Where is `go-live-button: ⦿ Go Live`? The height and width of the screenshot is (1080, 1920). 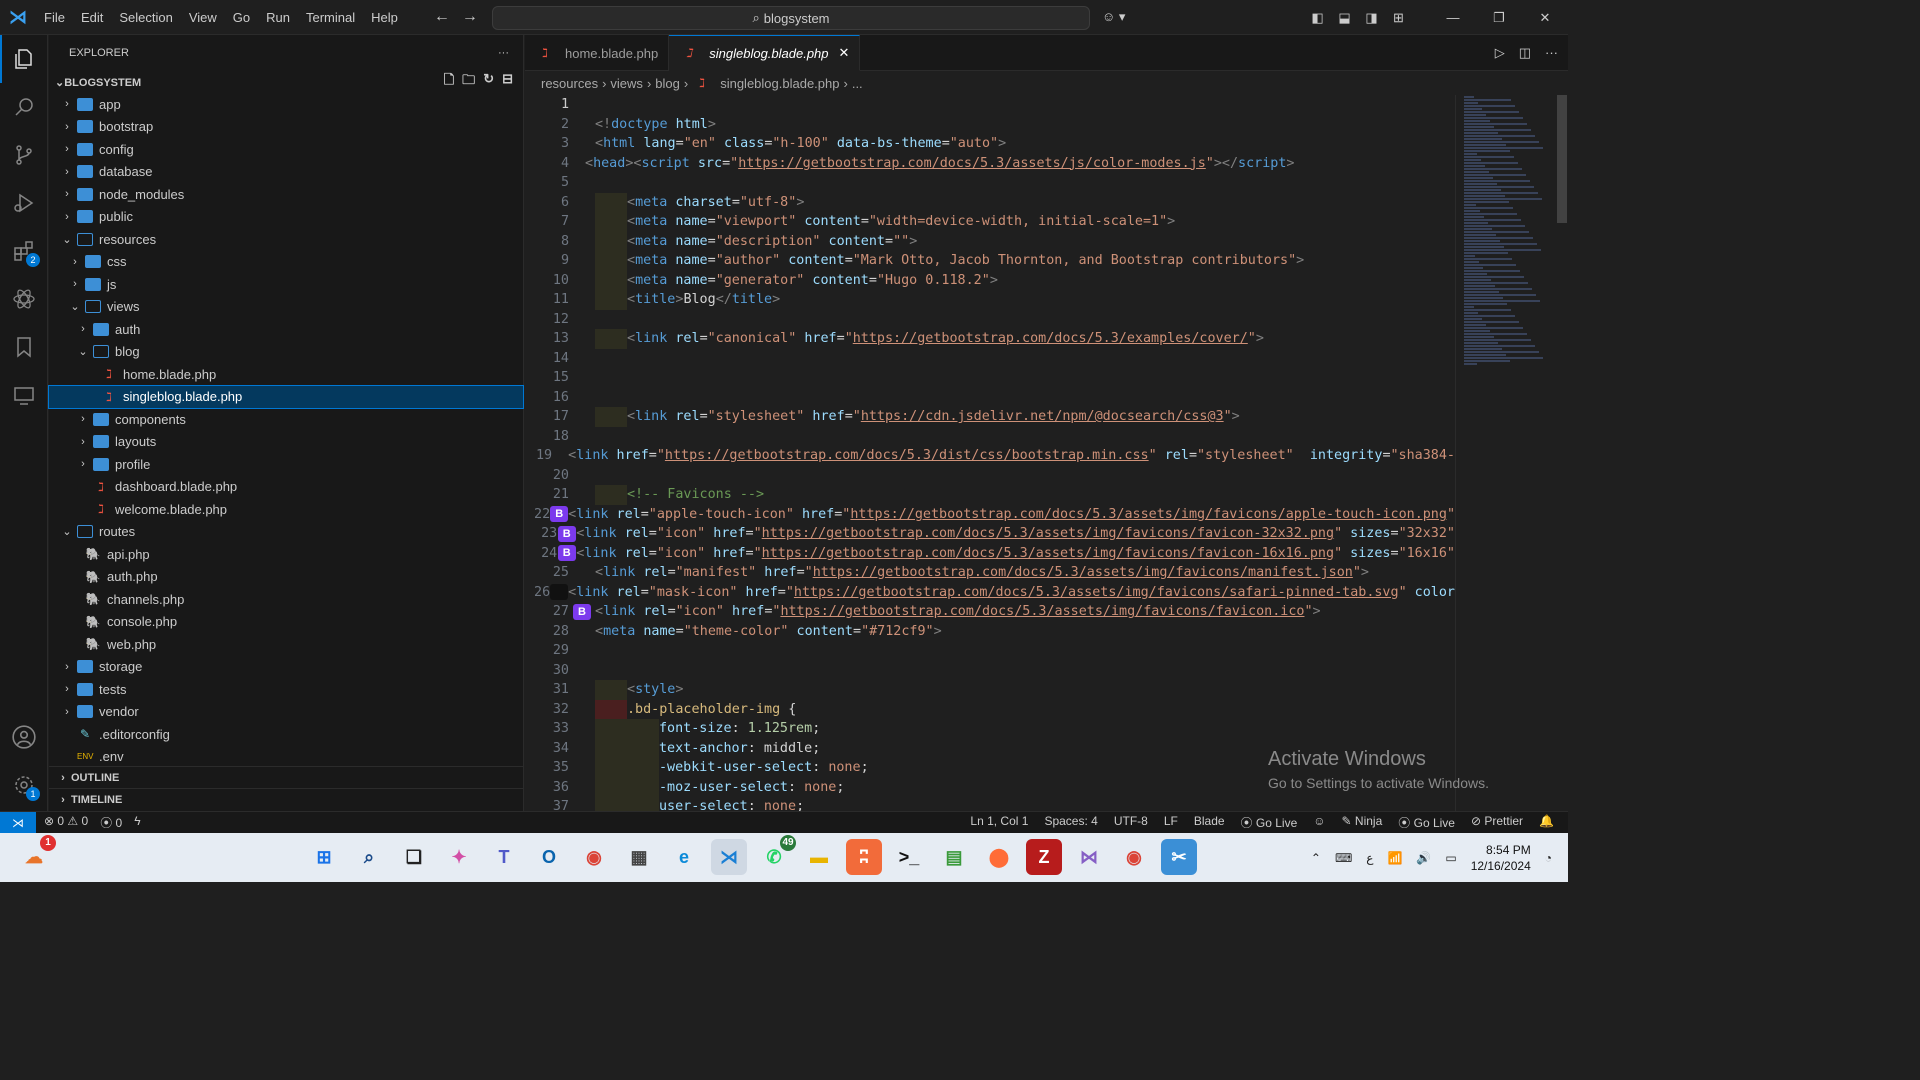
go-live-button: ⦿ Go Live is located at coordinates (1269, 822).